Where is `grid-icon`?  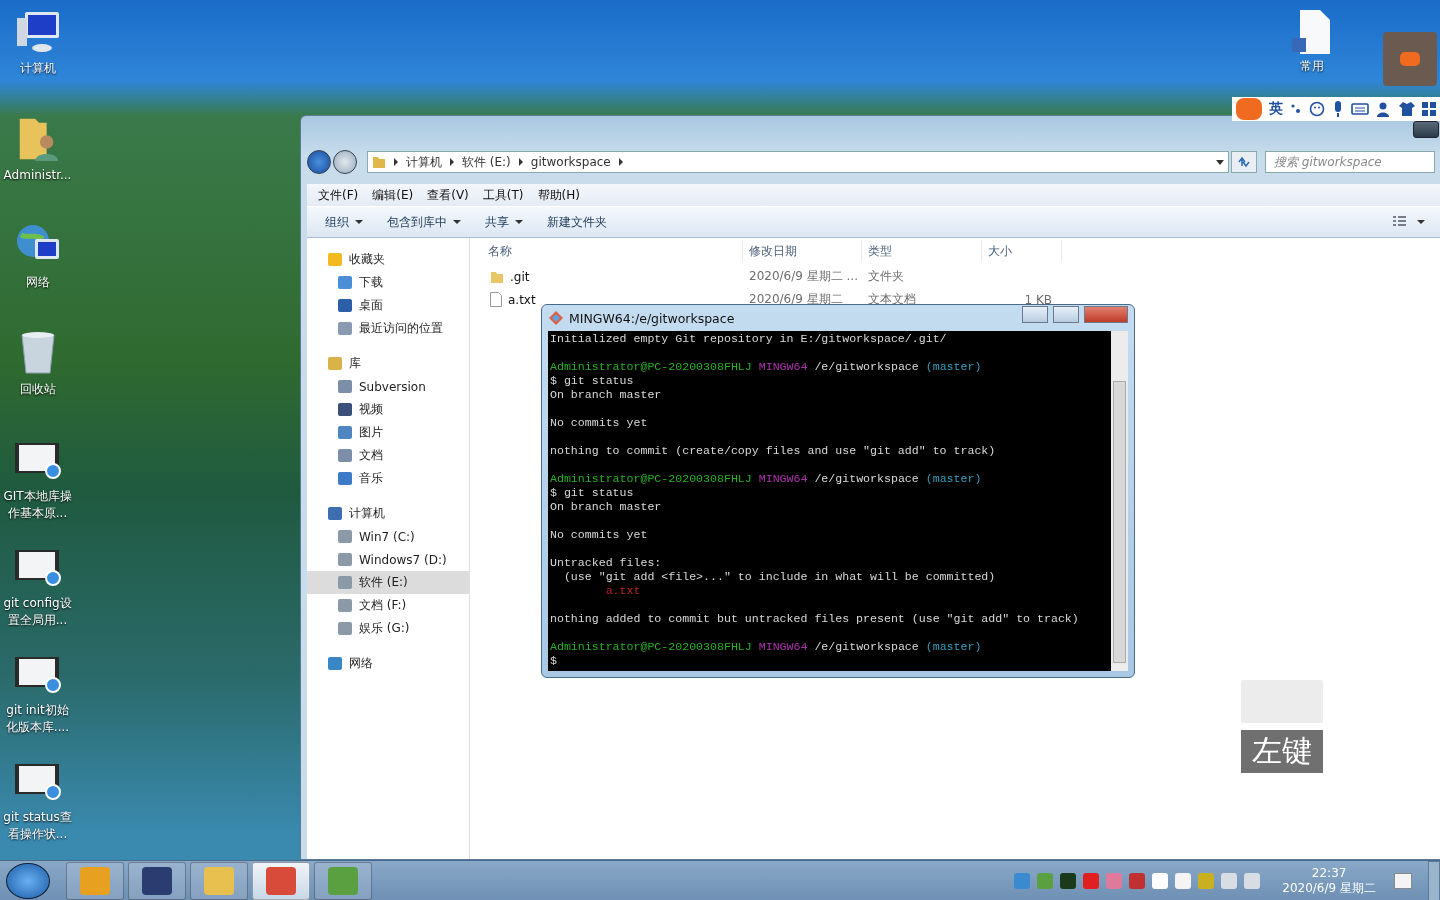 grid-icon is located at coordinates (1429, 109).